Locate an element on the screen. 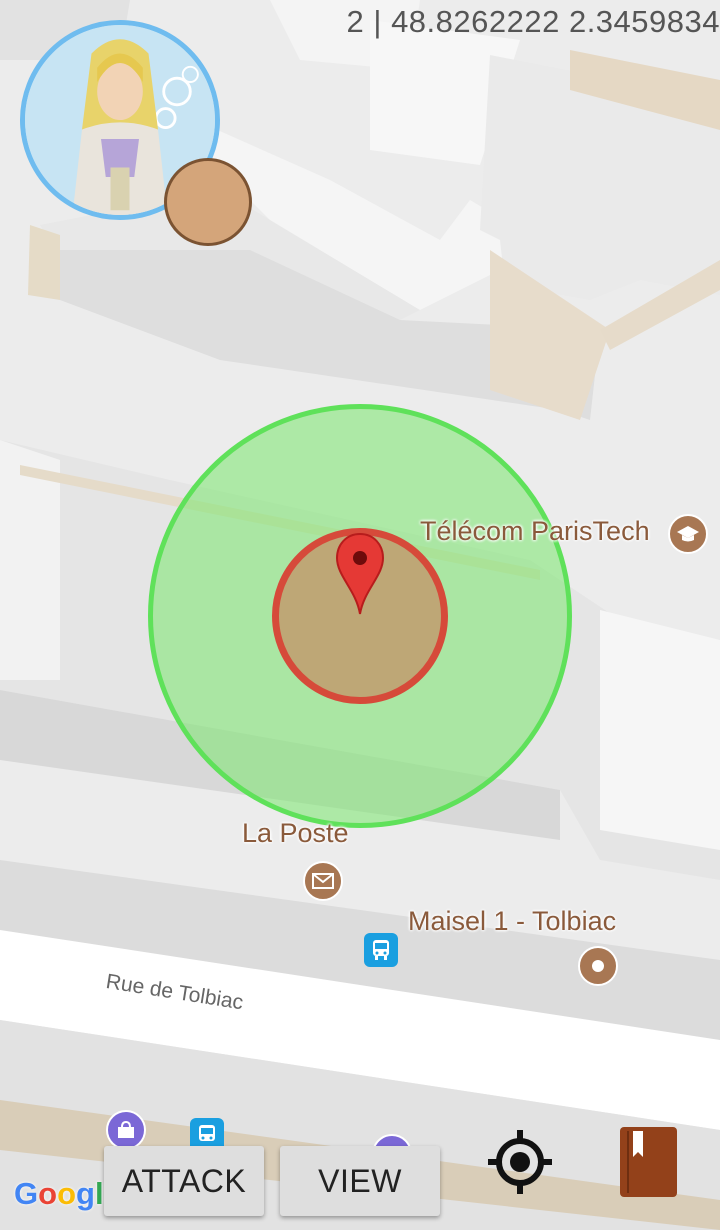 This screenshot has width=720, height=1230. poi-label-la-poste: La Poste is located at coordinates (295, 833).